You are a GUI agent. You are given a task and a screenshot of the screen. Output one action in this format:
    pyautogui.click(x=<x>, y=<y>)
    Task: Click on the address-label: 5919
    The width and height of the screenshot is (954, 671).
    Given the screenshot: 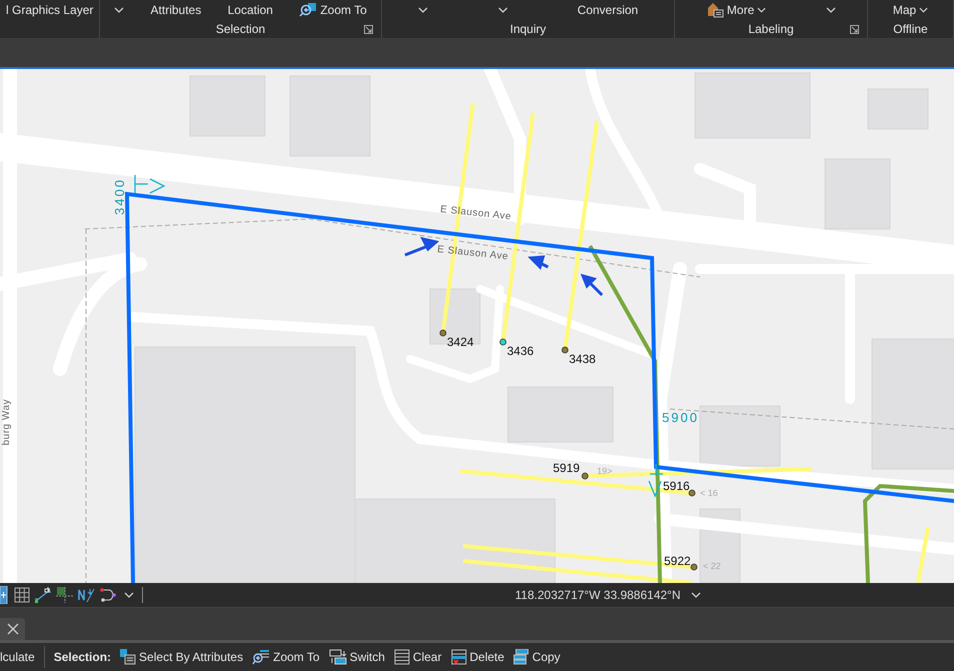 What is the action you would take?
    pyautogui.click(x=566, y=468)
    